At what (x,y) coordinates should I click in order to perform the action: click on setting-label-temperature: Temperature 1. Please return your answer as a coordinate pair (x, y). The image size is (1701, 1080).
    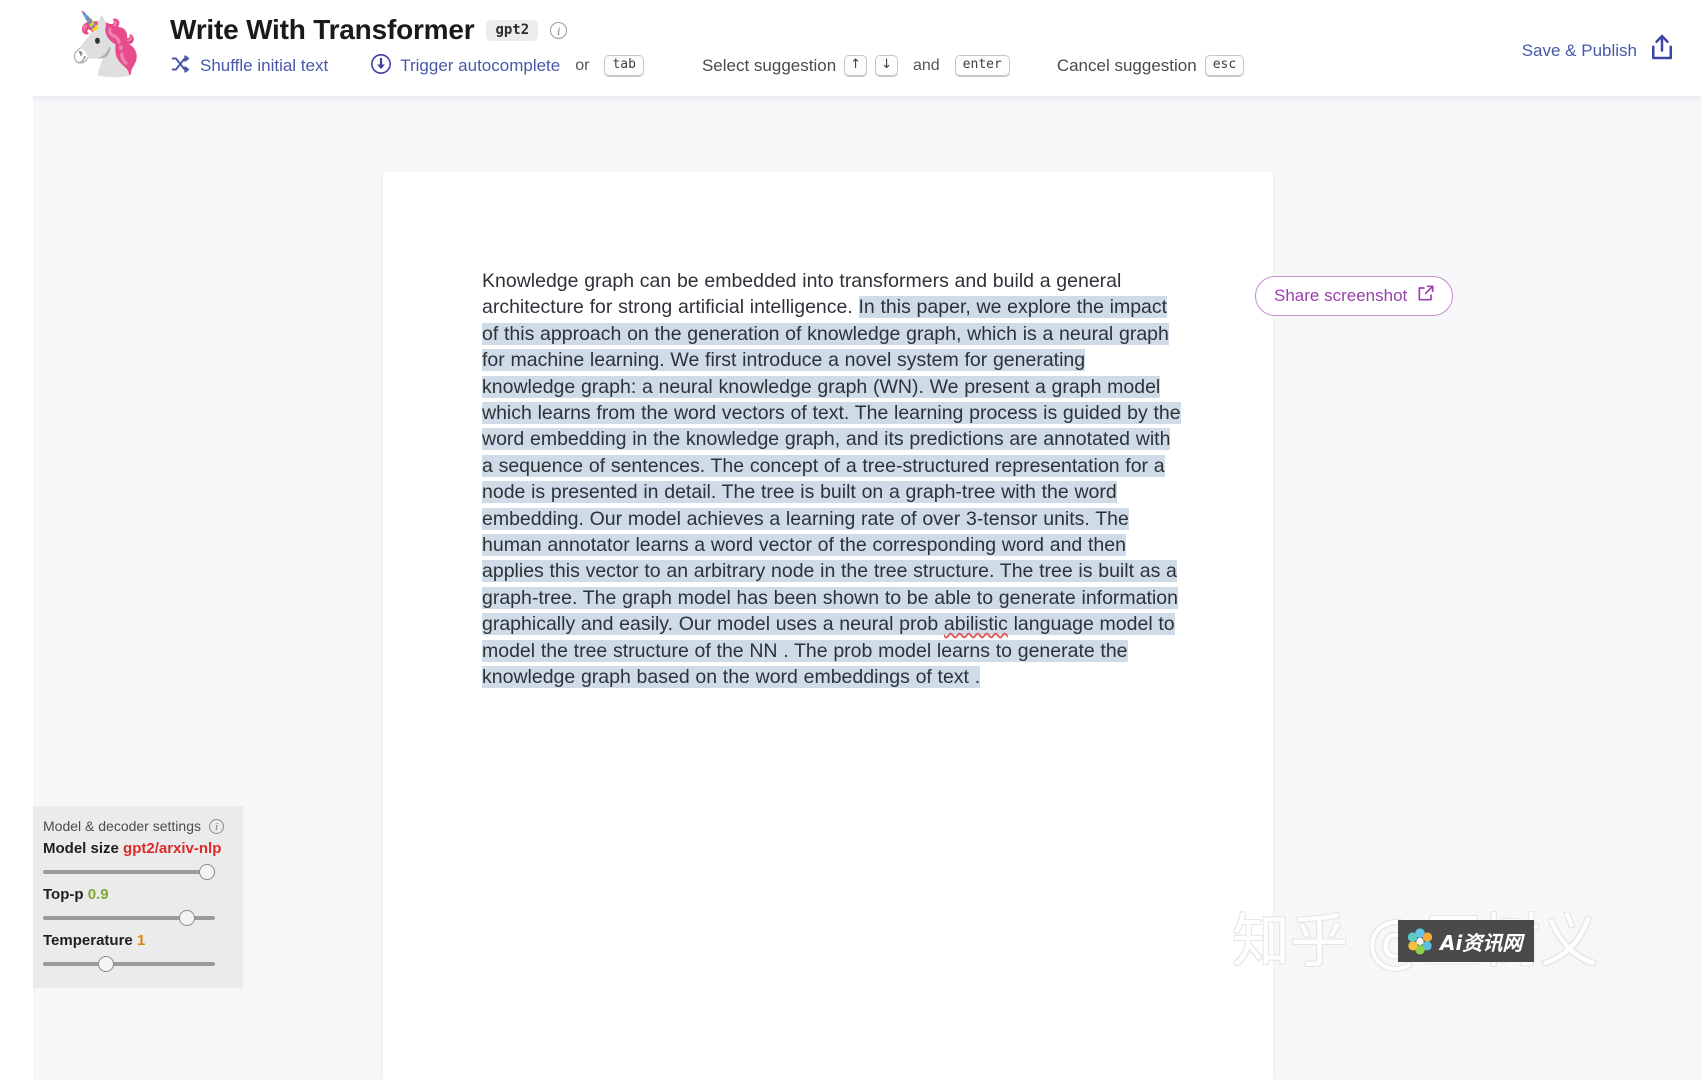
    Looking at the image, I should click on (136, 940).